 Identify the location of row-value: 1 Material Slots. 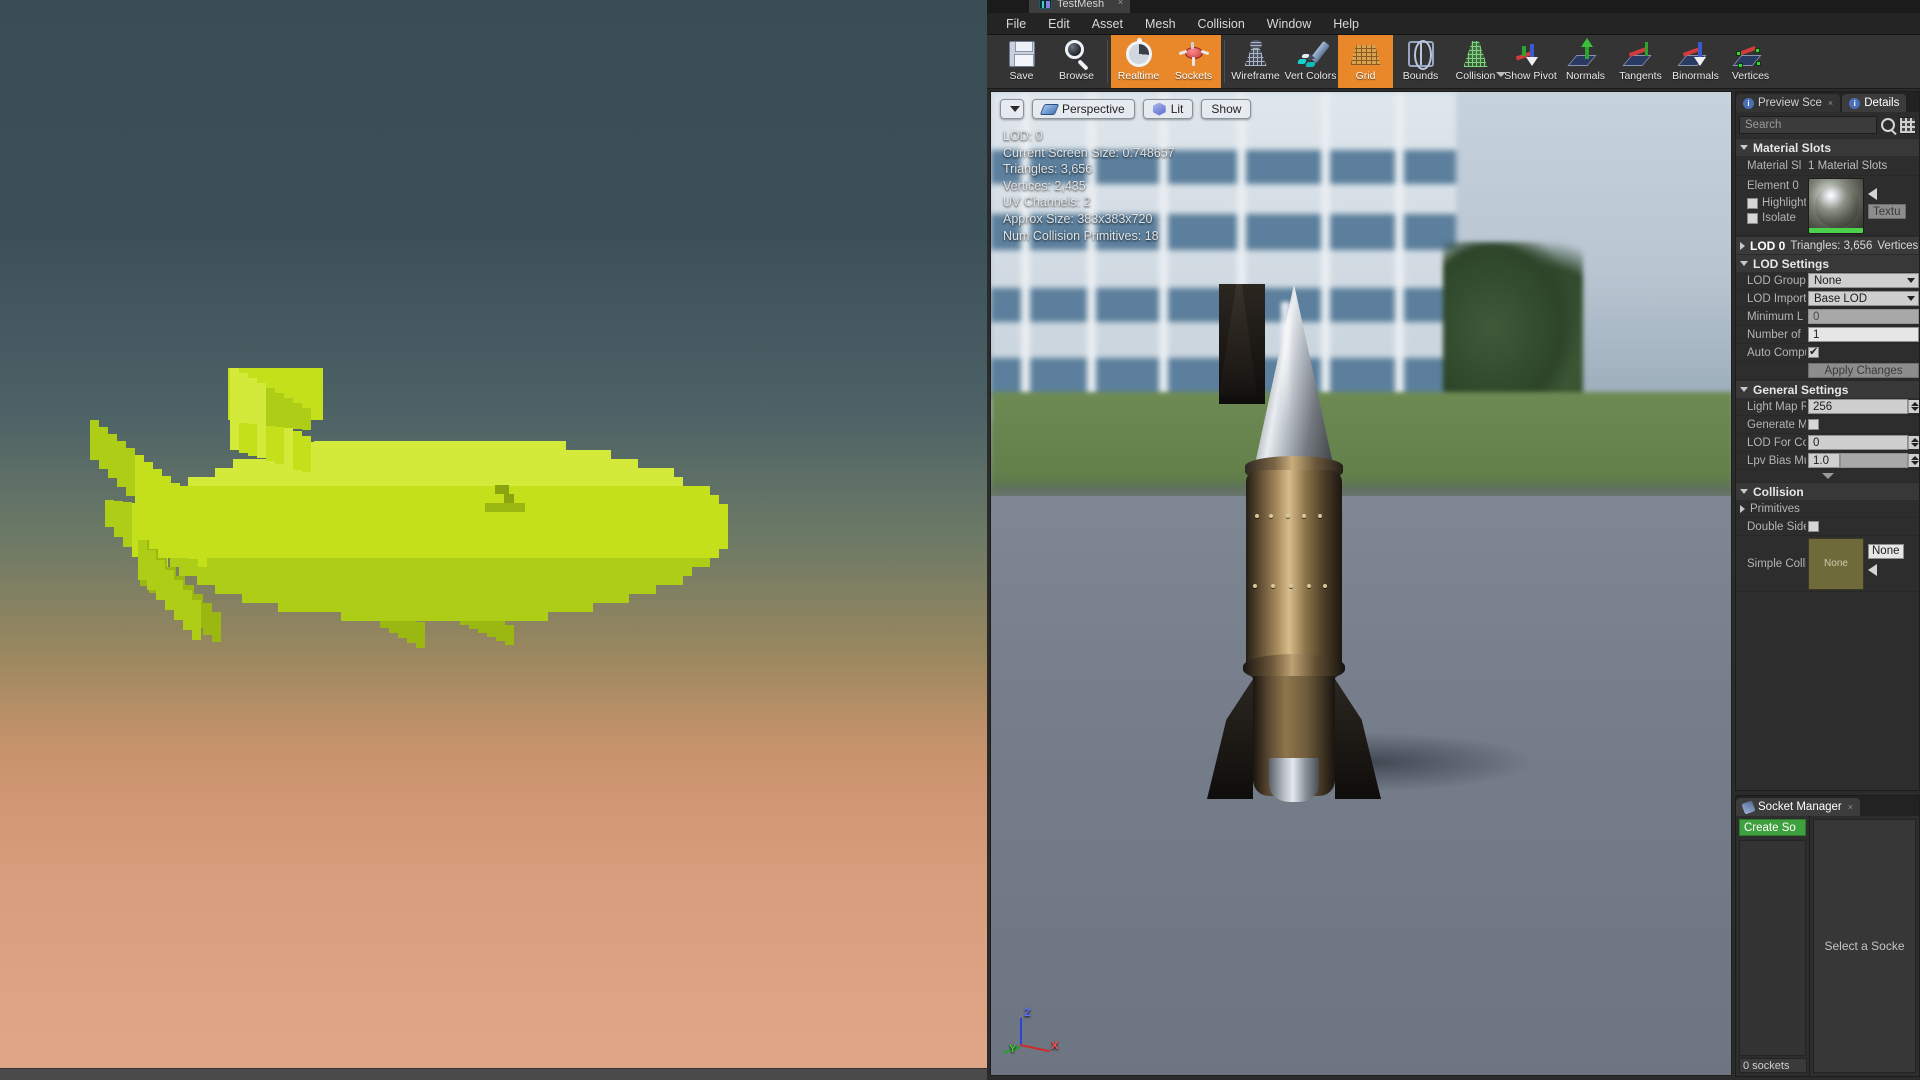
(1848, 165).